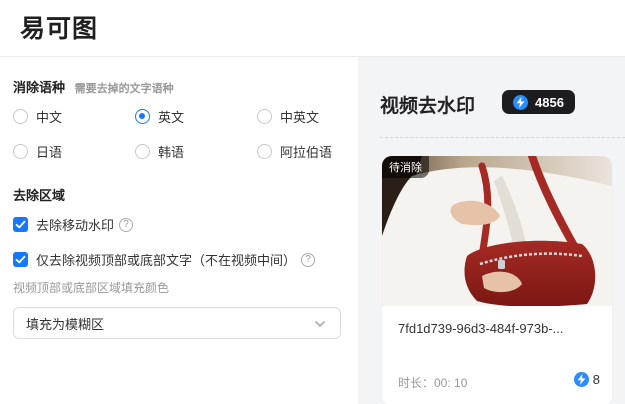 The width and height of the screenshot is (625, 404). What do you see at coordinates (428, 106) in the screenshot?
I see `panel-title: 视频去水印` at bounding box center [428, 106].